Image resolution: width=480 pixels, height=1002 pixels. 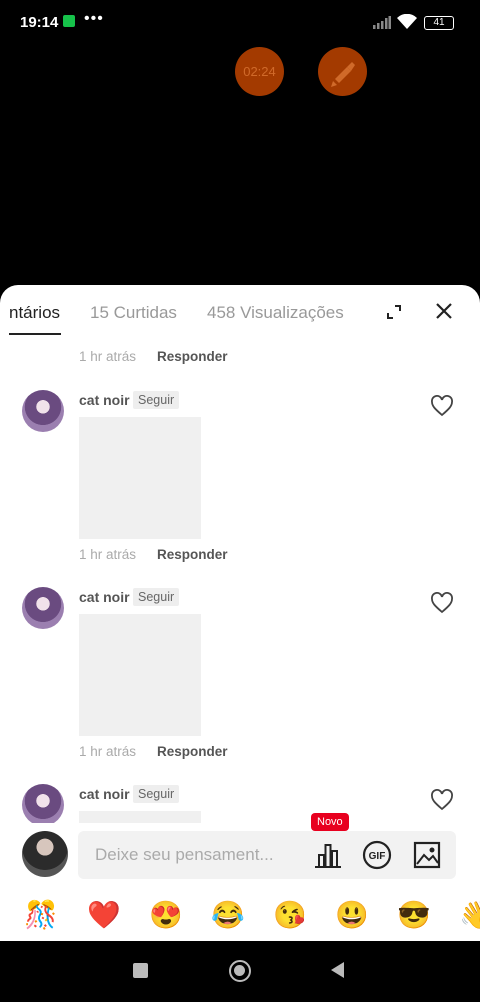 I want to click on gif-label: GIF, so click(x=377, y=856).